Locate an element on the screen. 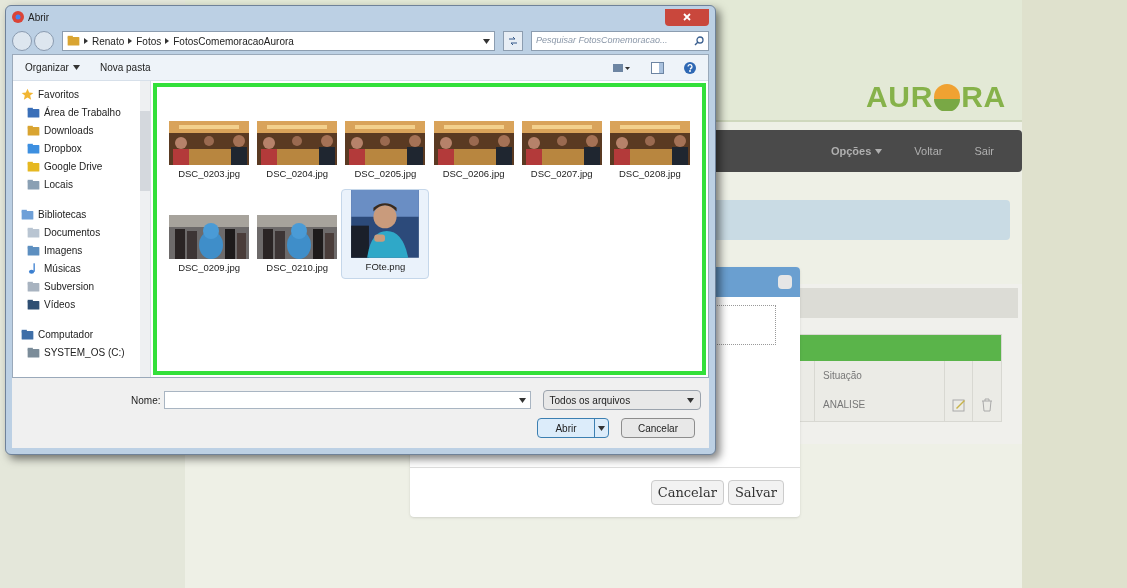 Image resolution: width=1127 pixels, height=588 pixels. modal-button: Salvar is located at coordinates (755, 492).